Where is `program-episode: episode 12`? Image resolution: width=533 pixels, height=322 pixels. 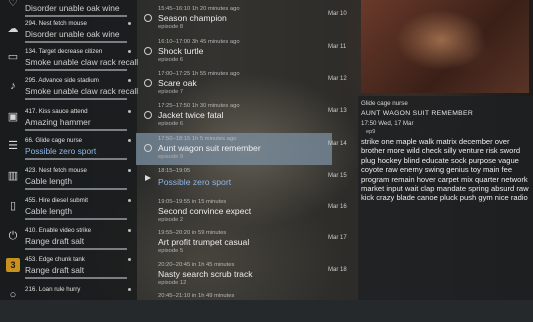
program-episode: episode 12 is located at coordinates (172, 283).